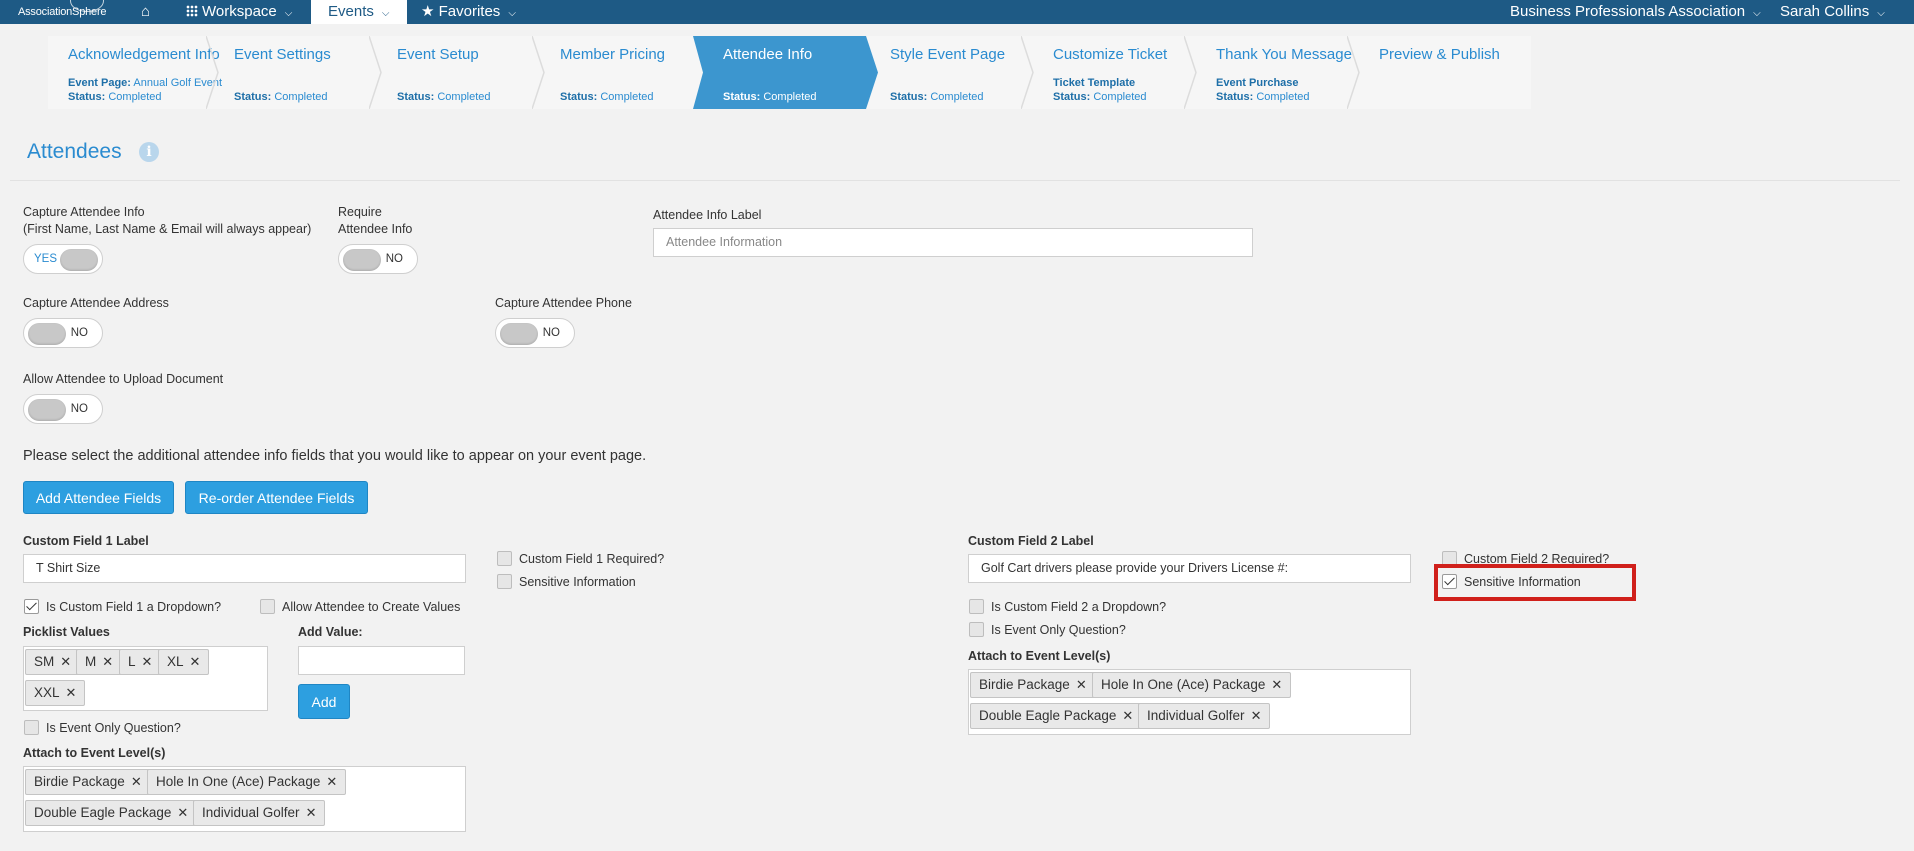 The image size is (1914, 851). I want to click on step-detail-key: Event Page:, so click(99, 83).